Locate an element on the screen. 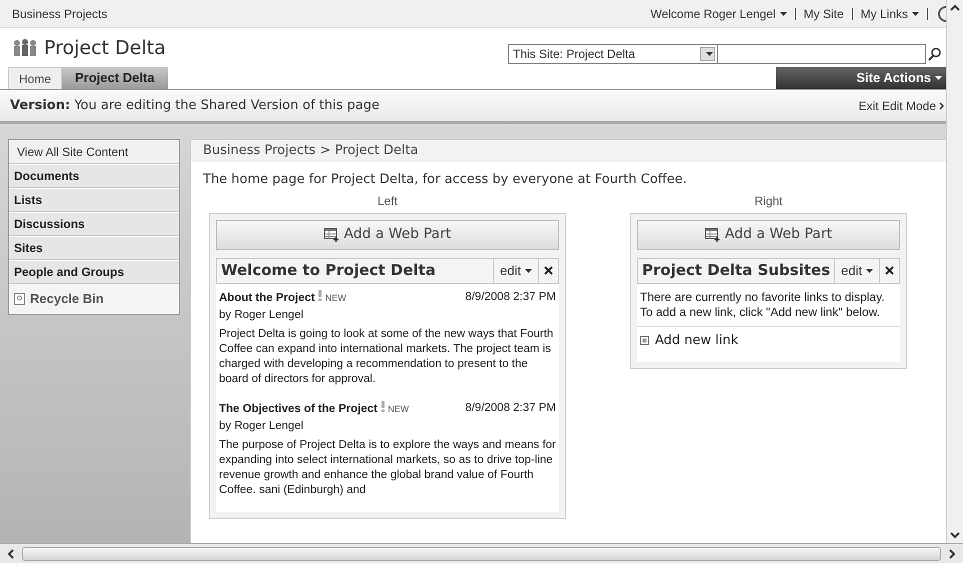 Image resolution: width=963 pixels, height=563 pixels. announcement-body: Project Delta is going to look at some of the new ways that Fourth Coffee can expand into international markets. The project team is charged with developing a recommendation to present to the board of directors for approval. is located at coordinates (386, 356).